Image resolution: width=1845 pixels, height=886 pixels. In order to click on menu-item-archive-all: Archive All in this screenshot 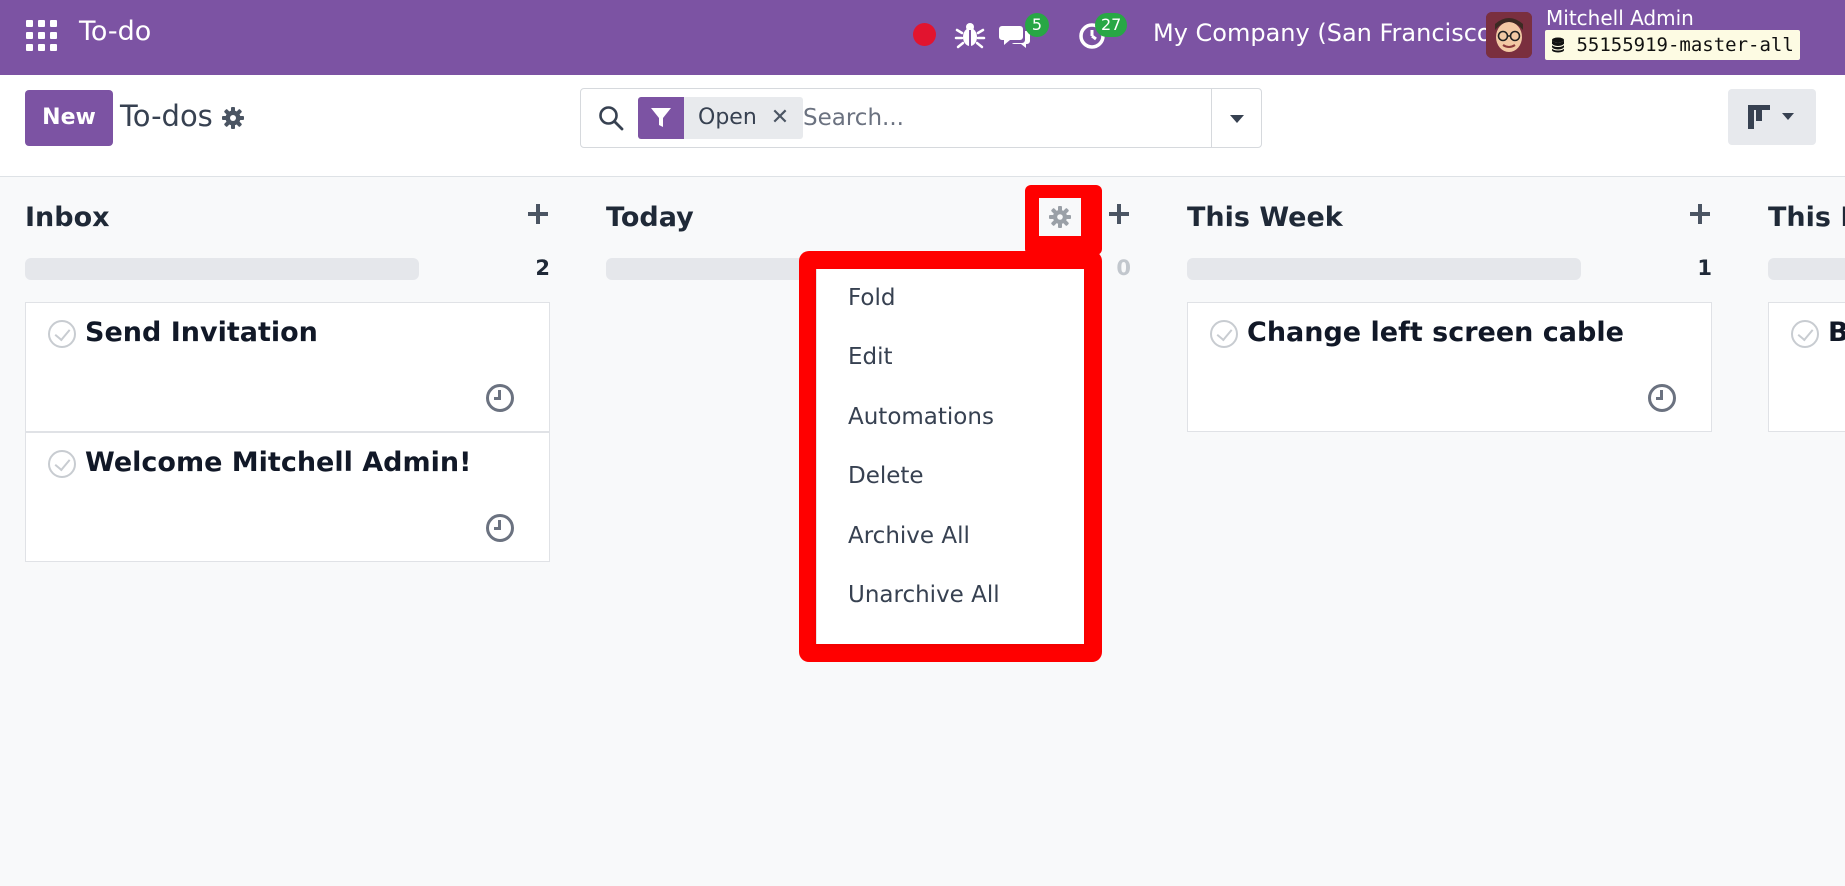, I will do `click(909, 536)`.